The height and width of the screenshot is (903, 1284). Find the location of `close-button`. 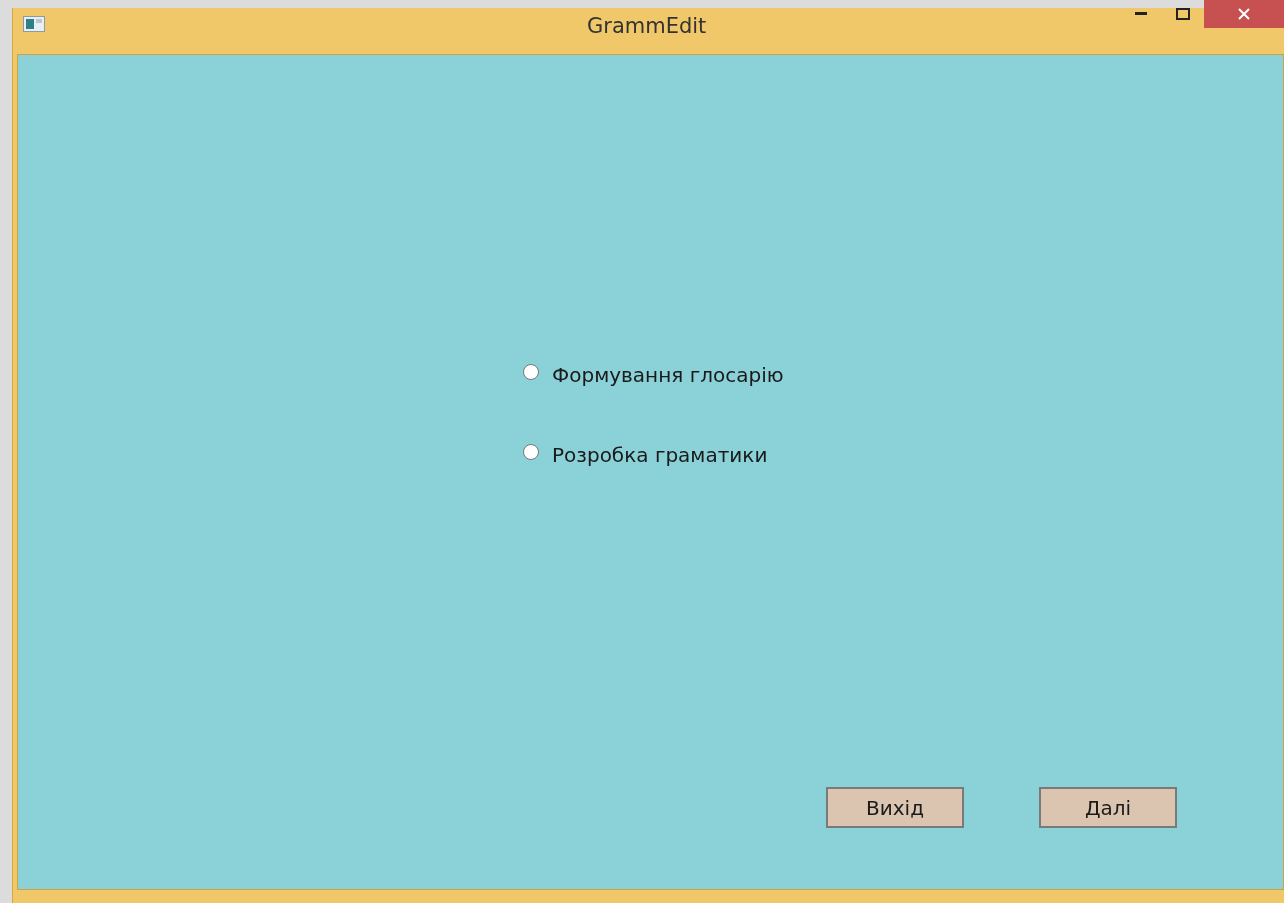

close-button is located at coordinates (1244, 14).